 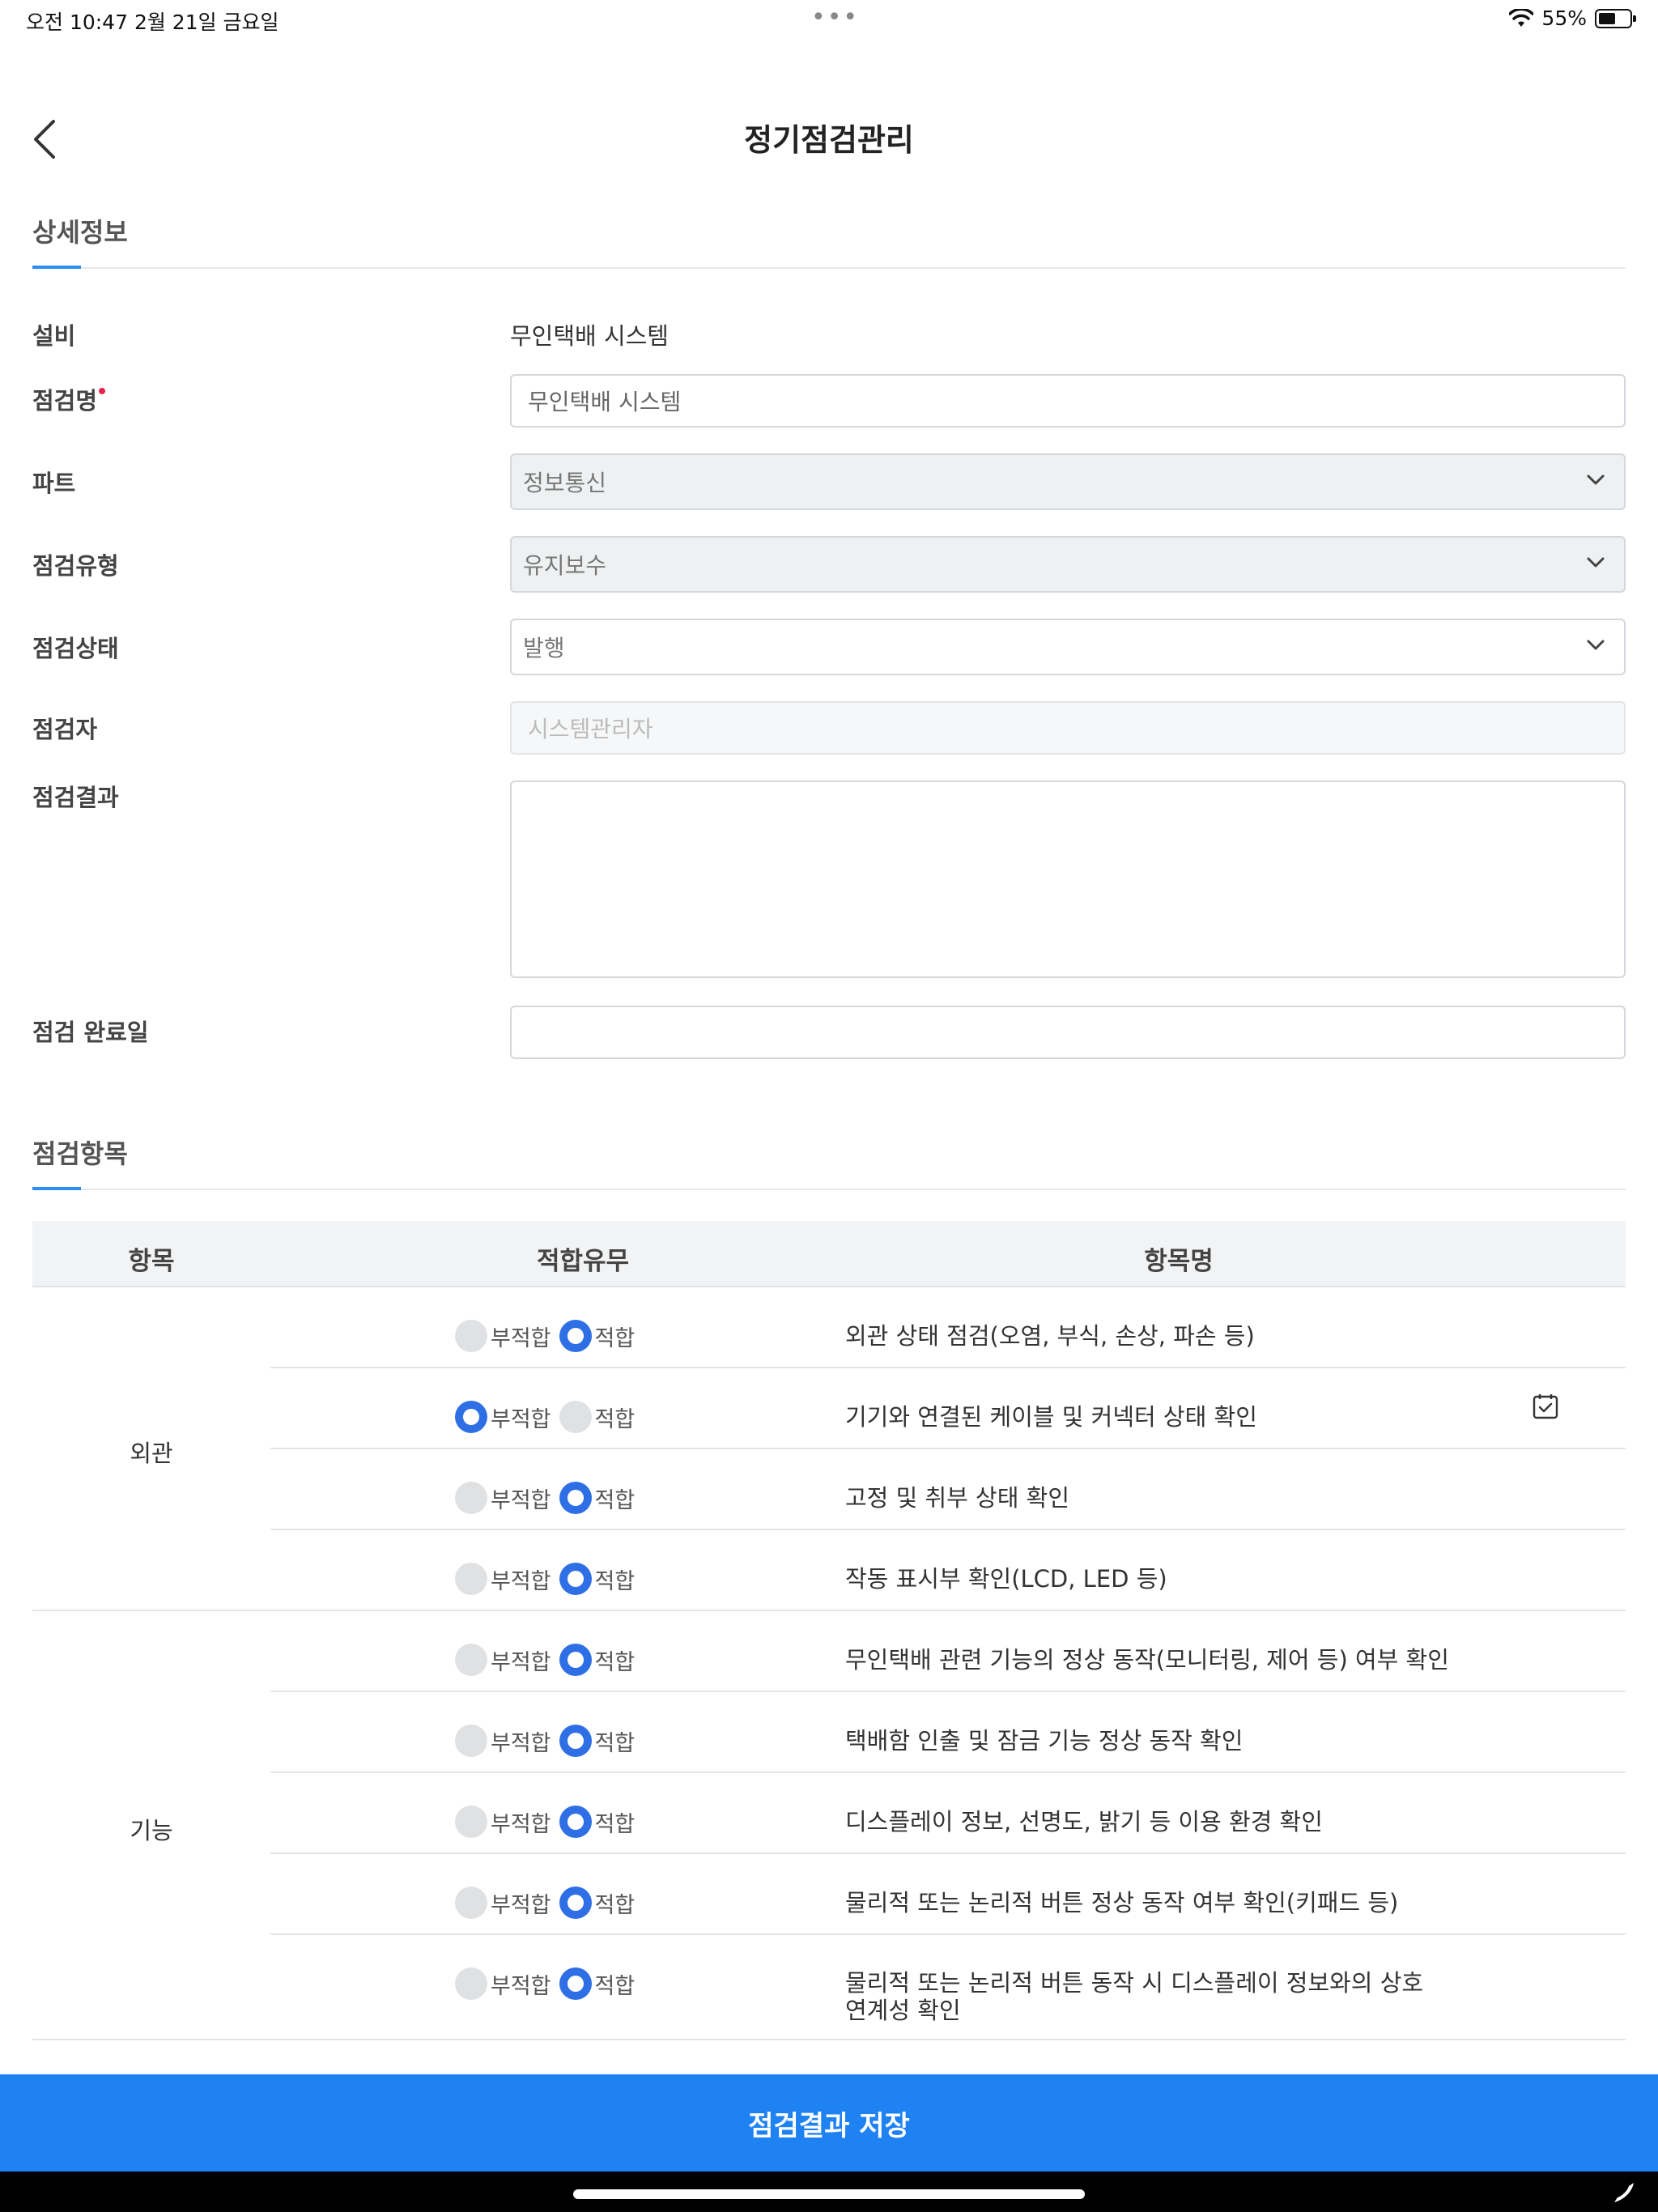 I want to click on item-name: 물리적 또는 논리적 버튼 정상 동작 여부 확인(키패드 등), so click(x=1122, y=1903).